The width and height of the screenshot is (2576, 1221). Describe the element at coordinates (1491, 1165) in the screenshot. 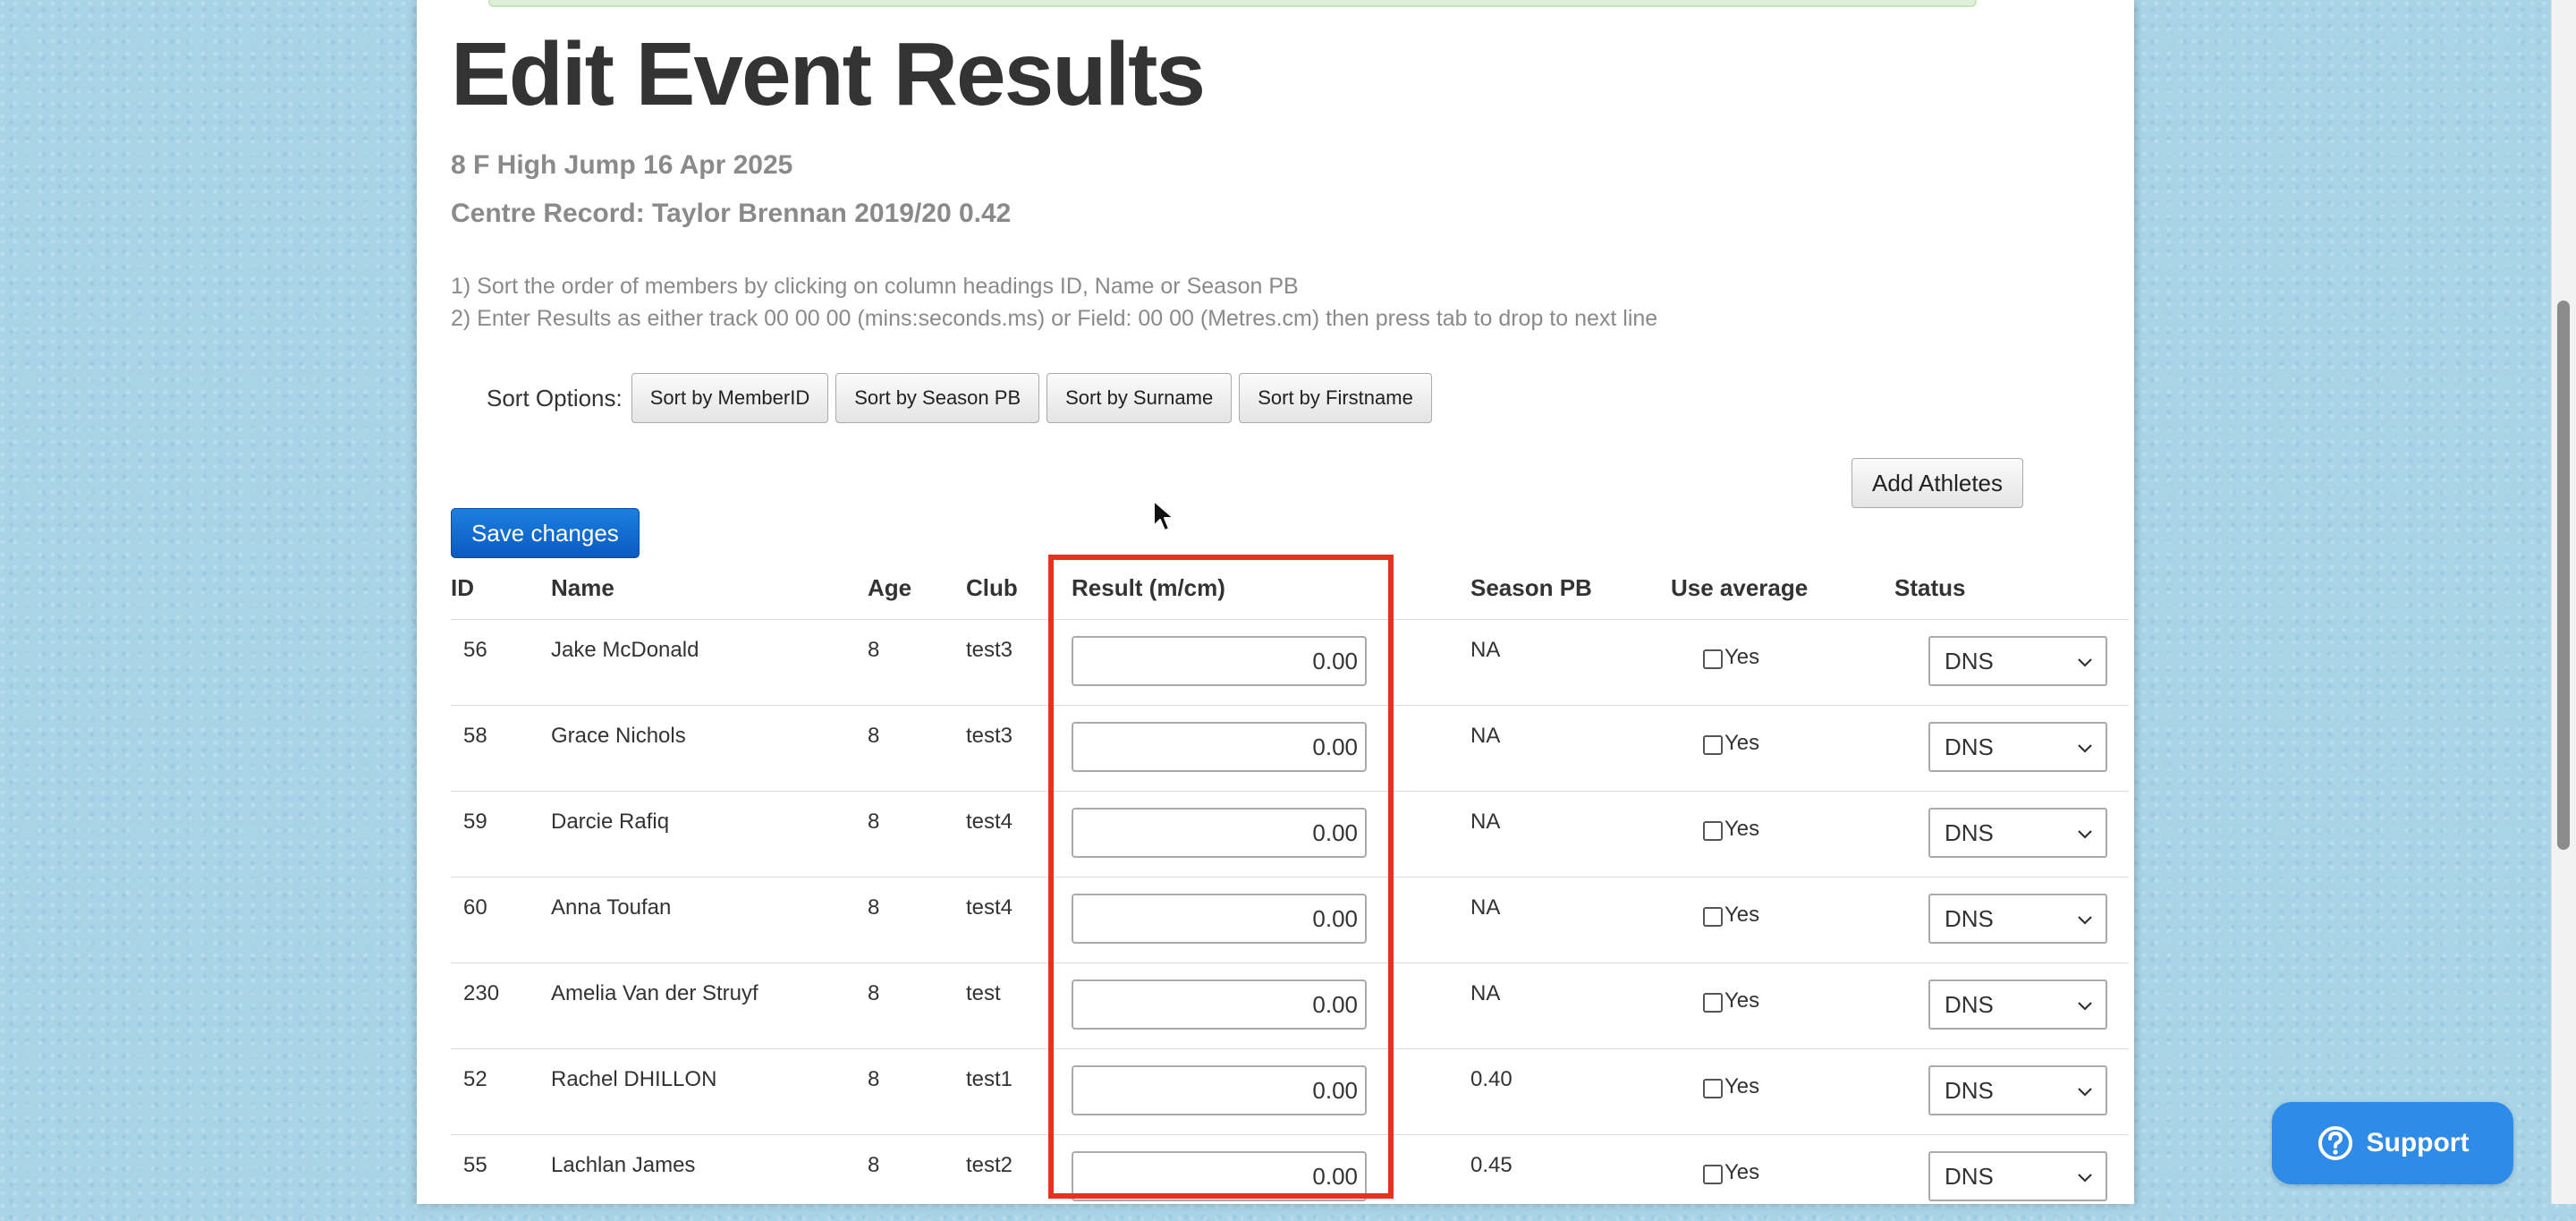

I see `season-pb: 0.45` at that location.